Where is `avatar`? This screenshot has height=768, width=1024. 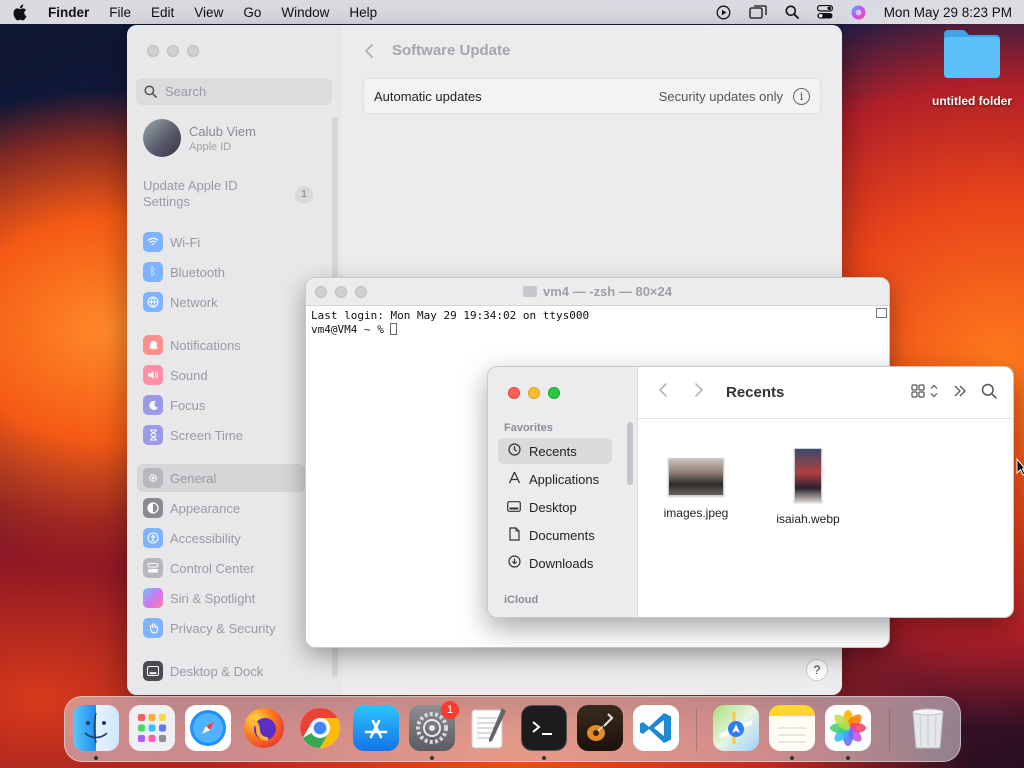
avatar is located at coordinates (162, 138).